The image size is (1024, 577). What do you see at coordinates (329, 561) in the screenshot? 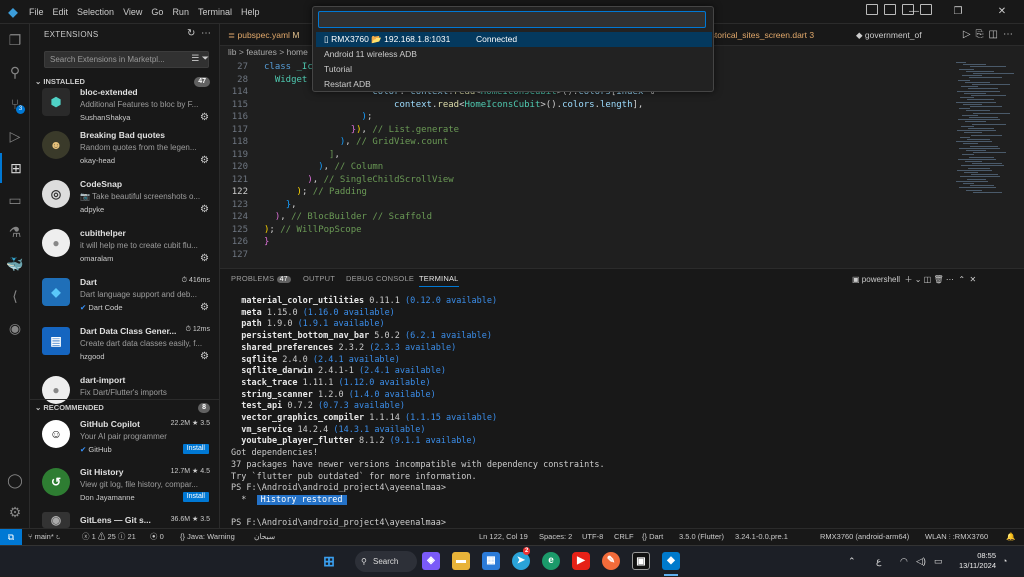
I see `start-icon: ⊞` at bounding box center [329, 561].